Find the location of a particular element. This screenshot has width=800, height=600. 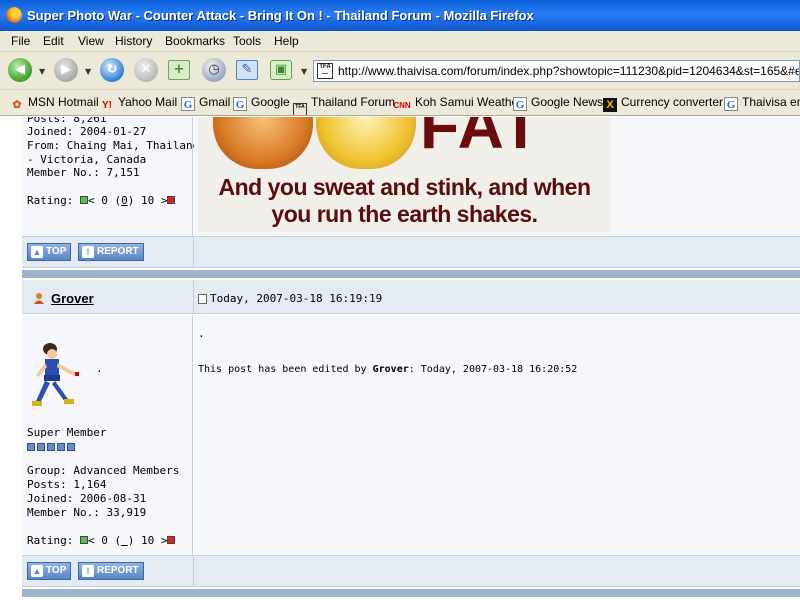

firefox-icon is located at coordinates (14, 15).